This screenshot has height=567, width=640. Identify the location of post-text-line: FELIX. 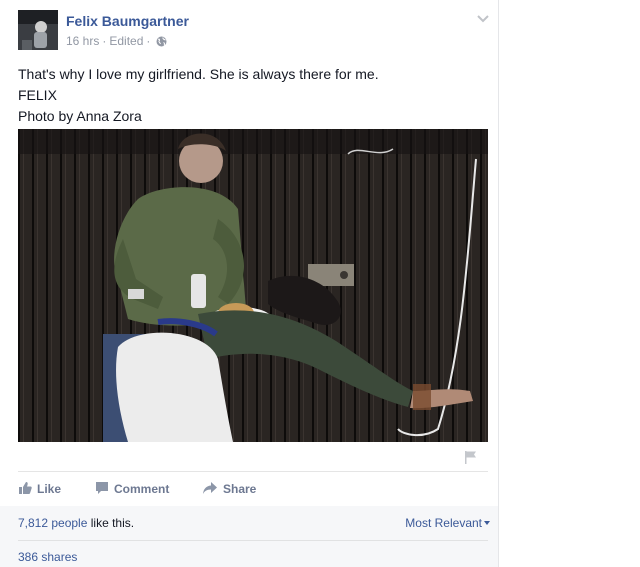
(37, 95).